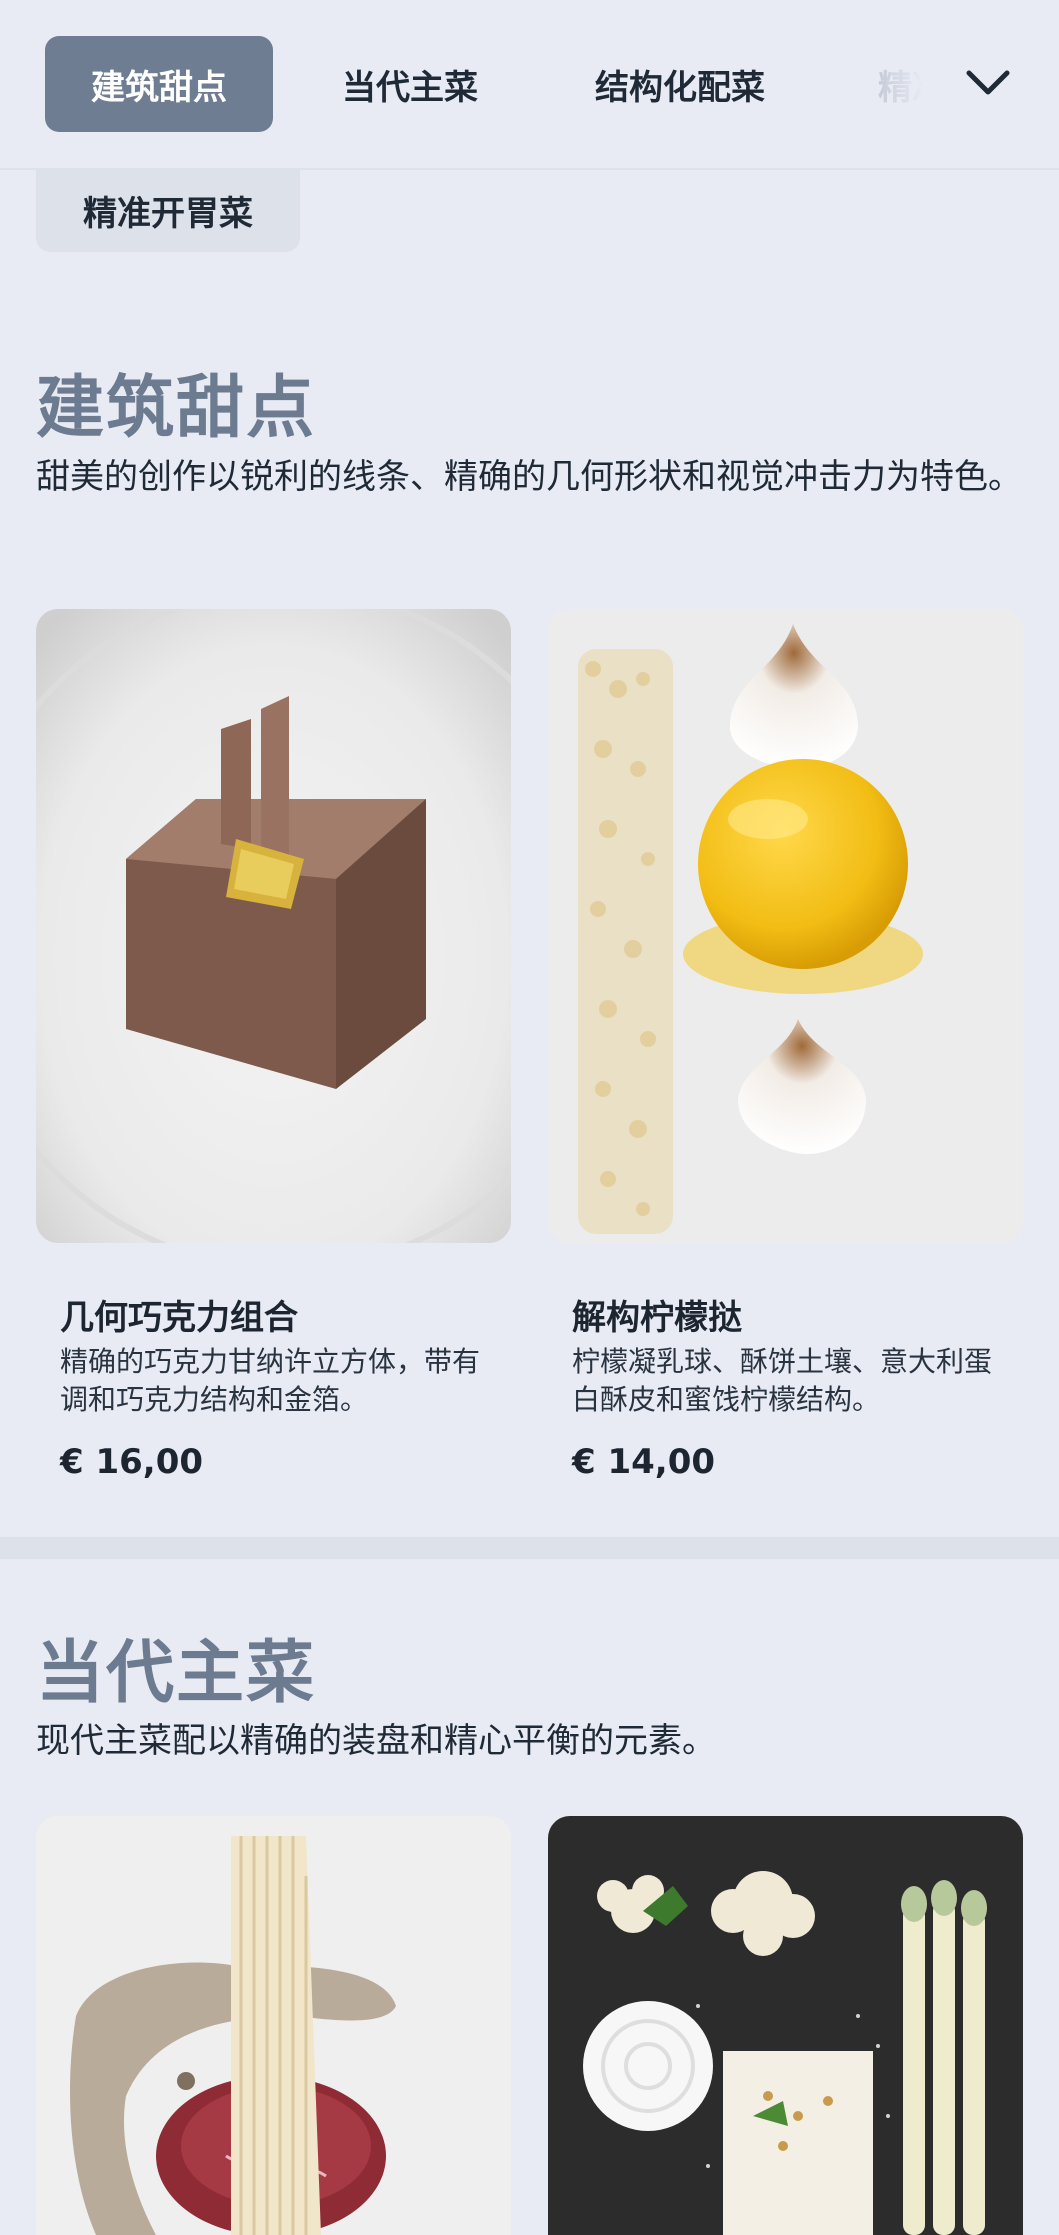  I want to click on dish-name: 解构柠檬挞, so click(657, 1318).